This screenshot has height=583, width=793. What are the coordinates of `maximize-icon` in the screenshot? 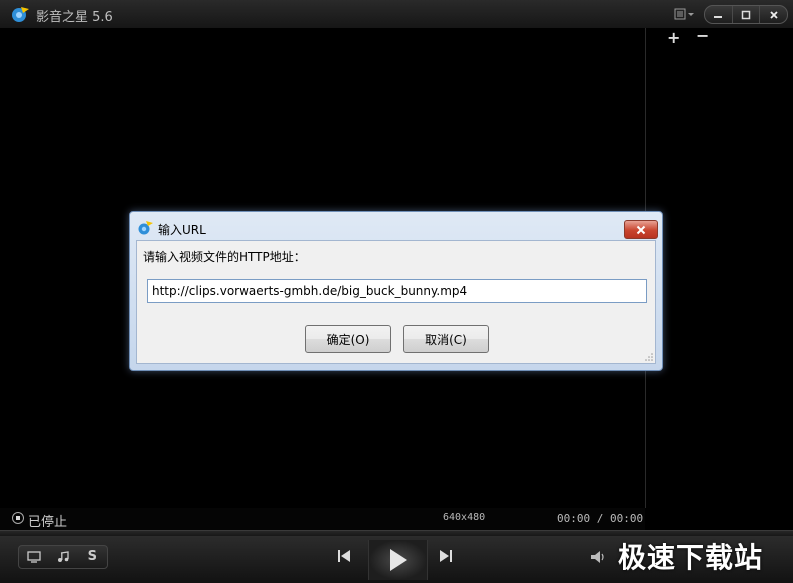 It's located at (746, 14).